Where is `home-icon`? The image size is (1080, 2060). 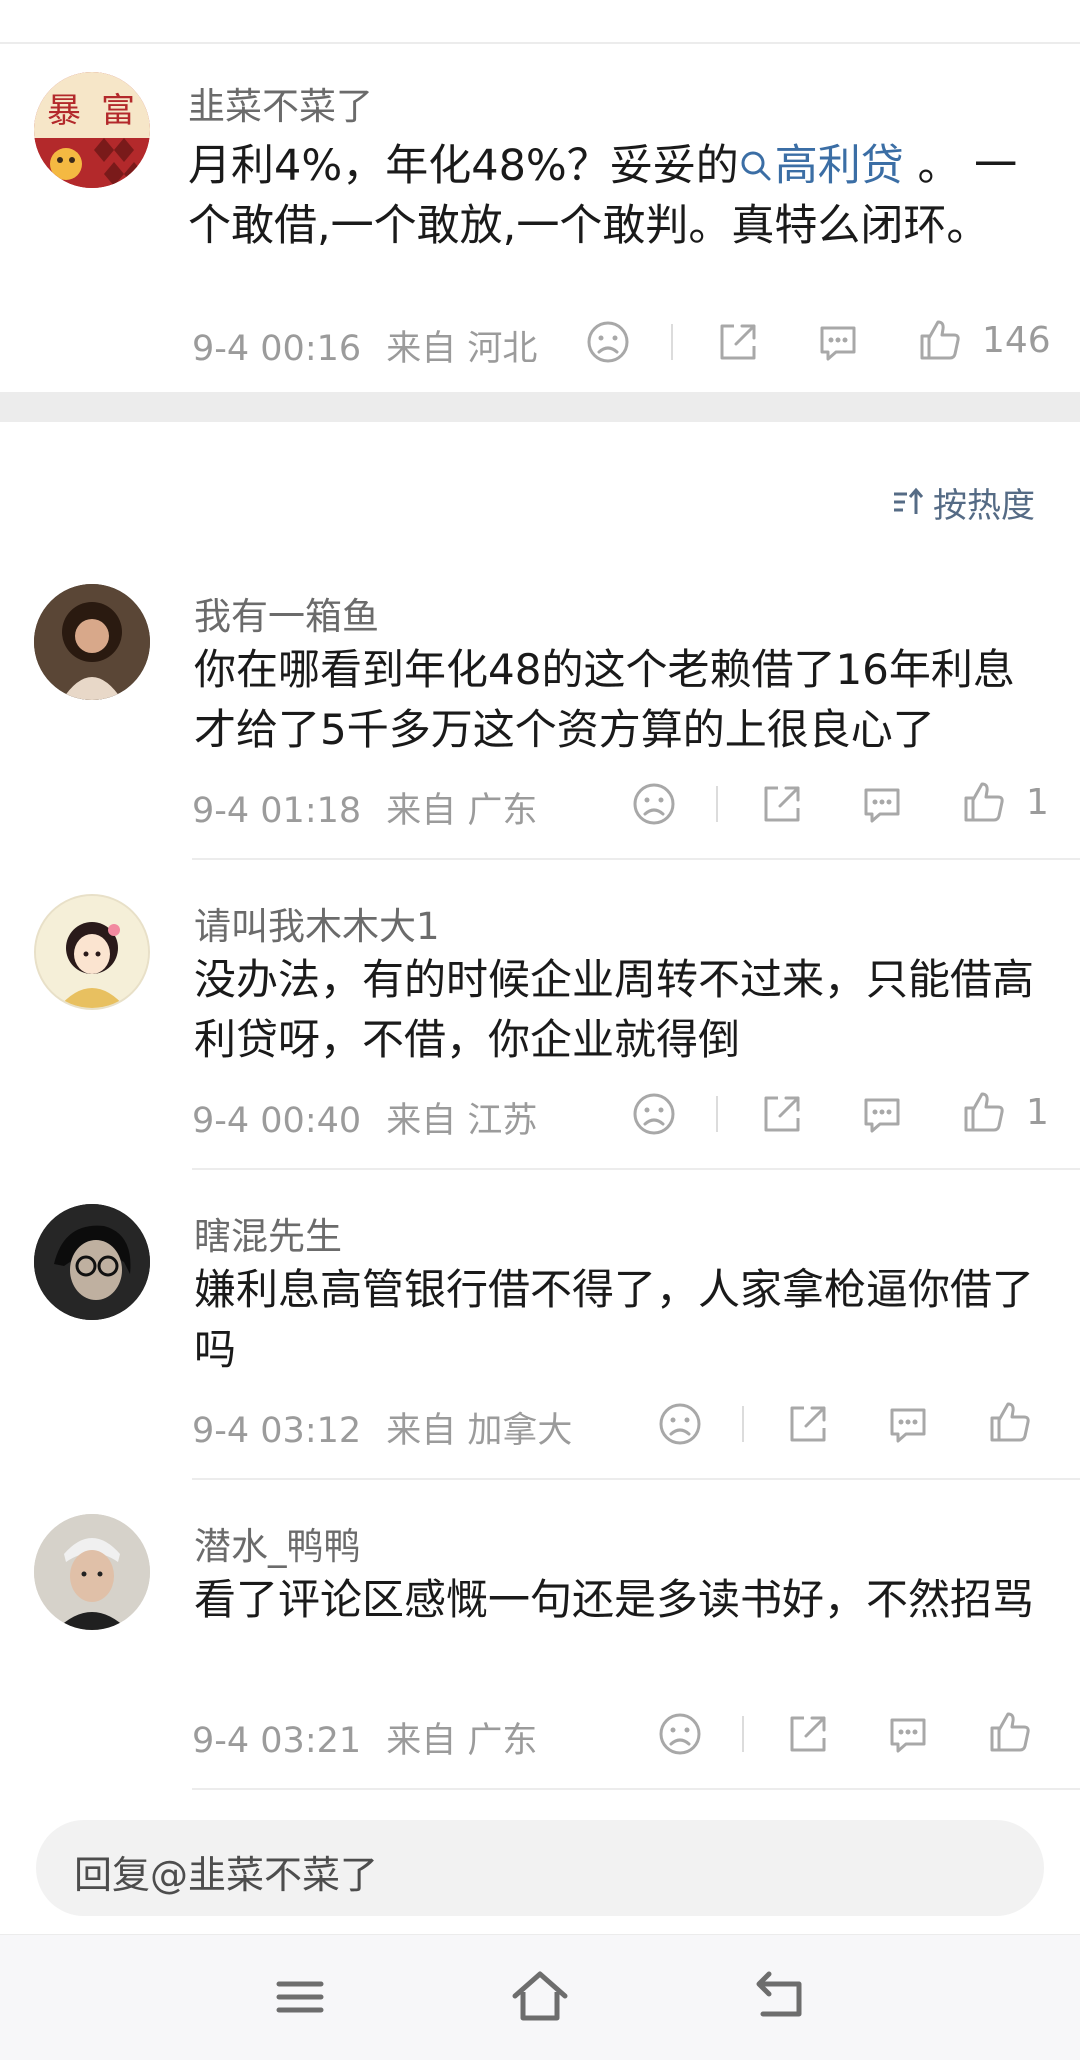
home-icon is located at coordinates (540, 1997).